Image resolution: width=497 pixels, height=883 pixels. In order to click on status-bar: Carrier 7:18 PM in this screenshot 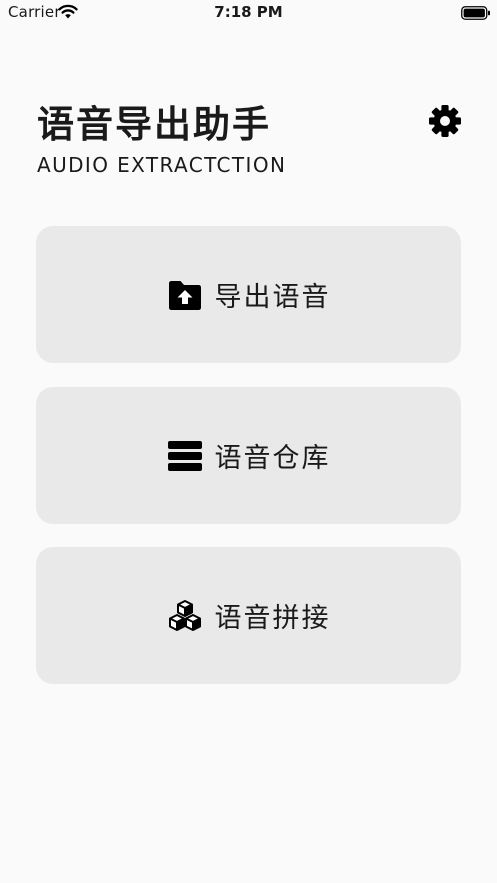, I will do `click(248, 13)`.